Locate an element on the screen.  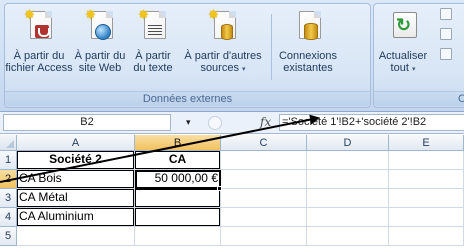
cell-e3 is located at coordinates (426, 198).